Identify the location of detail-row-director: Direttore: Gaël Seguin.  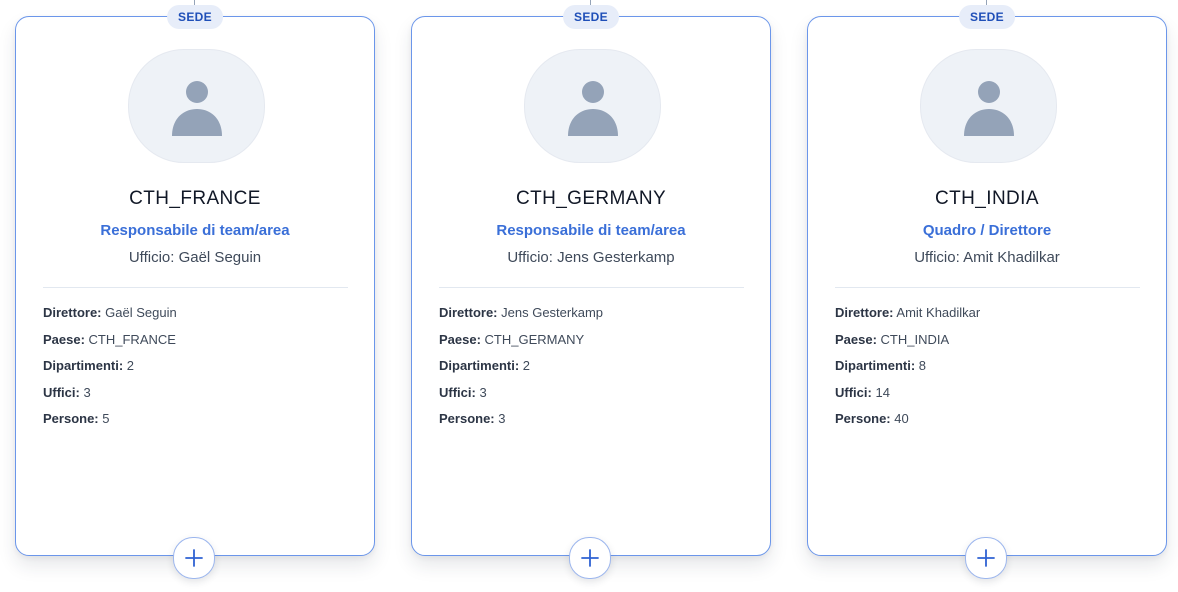
(195, 318).